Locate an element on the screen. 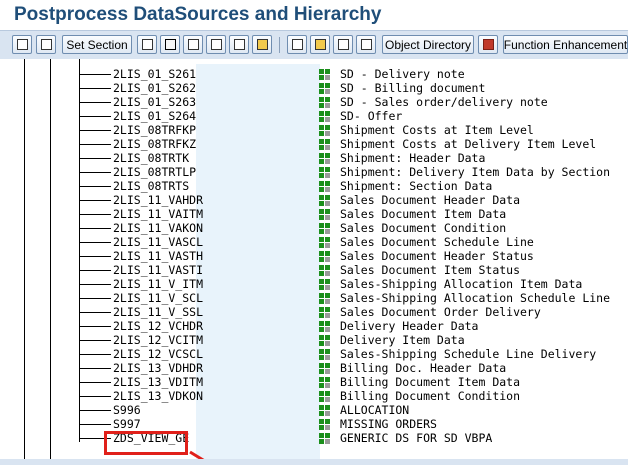  datasource-name: 2LIS_01_S261 is located at coordinates (154, 74).